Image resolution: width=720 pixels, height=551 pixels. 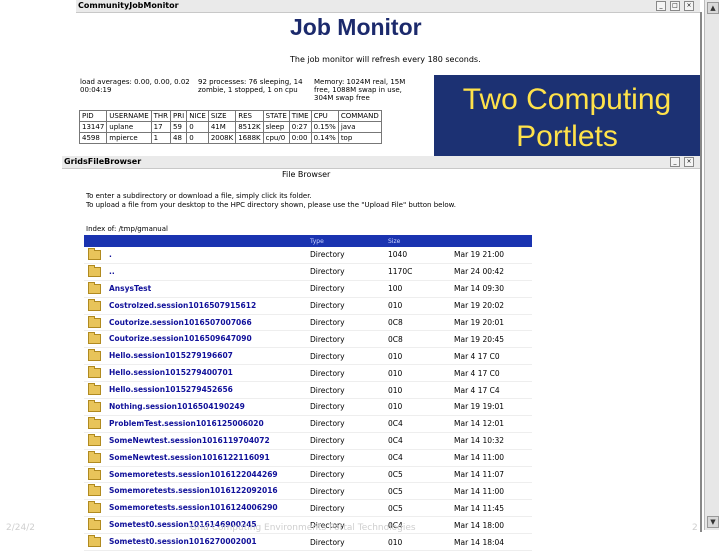 I want to click on file-name-link: Somemoretests.session1016122044269, so click(x=197, y=475).